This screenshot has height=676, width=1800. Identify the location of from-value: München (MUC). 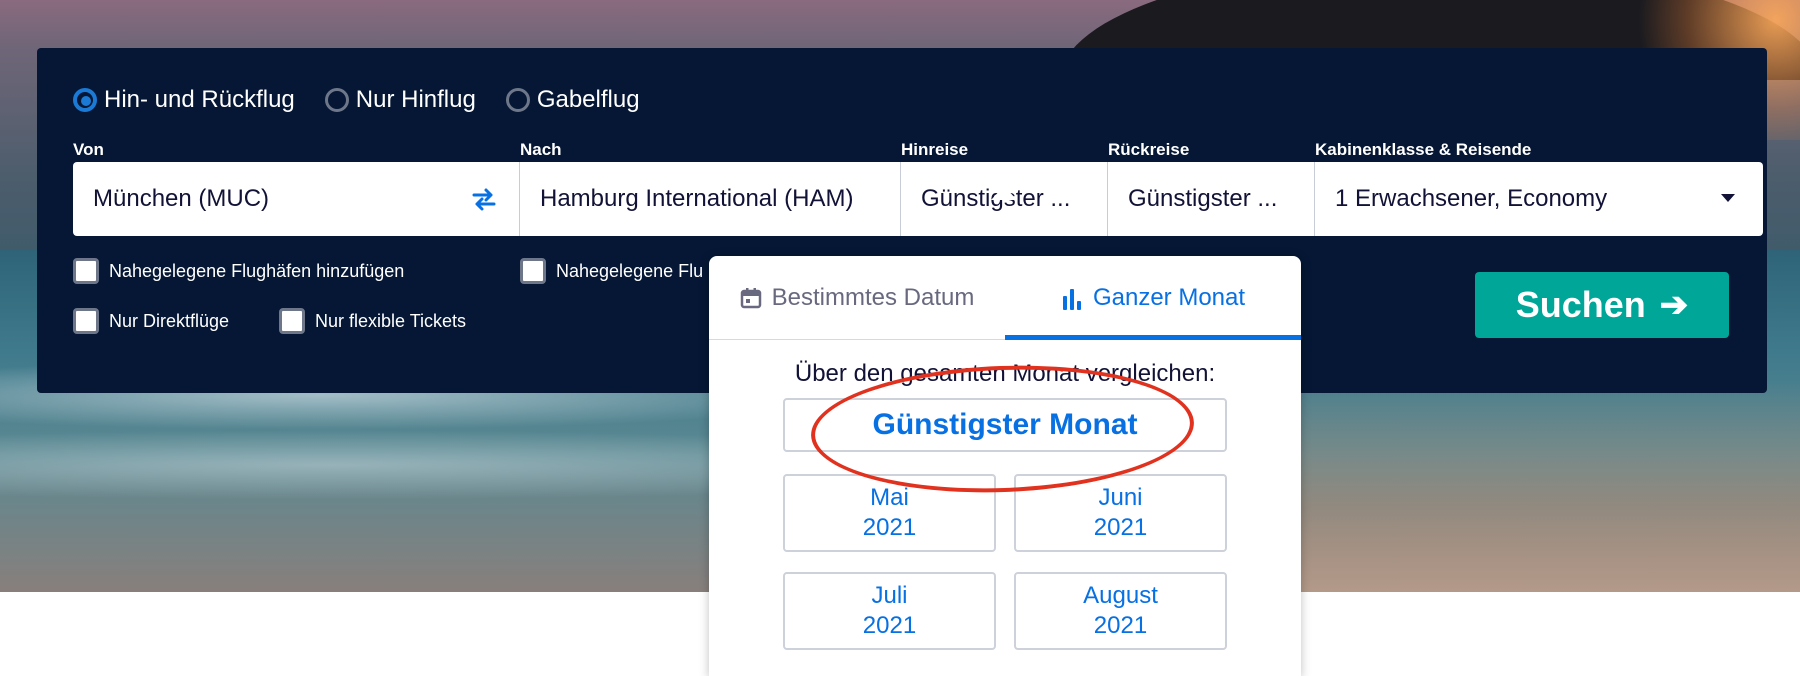
(181, 198).